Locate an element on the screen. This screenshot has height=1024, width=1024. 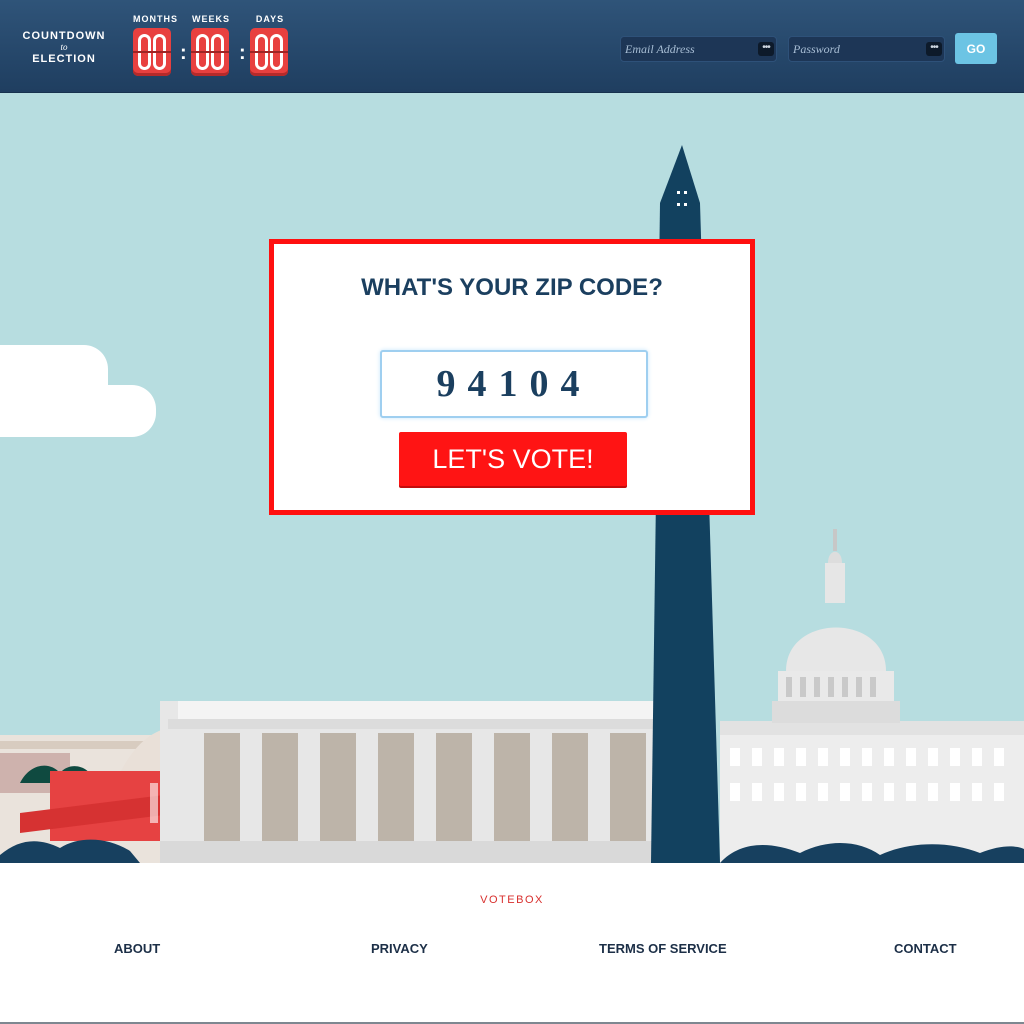
countdown-days: DAYS is located at coordinates (270, 45).